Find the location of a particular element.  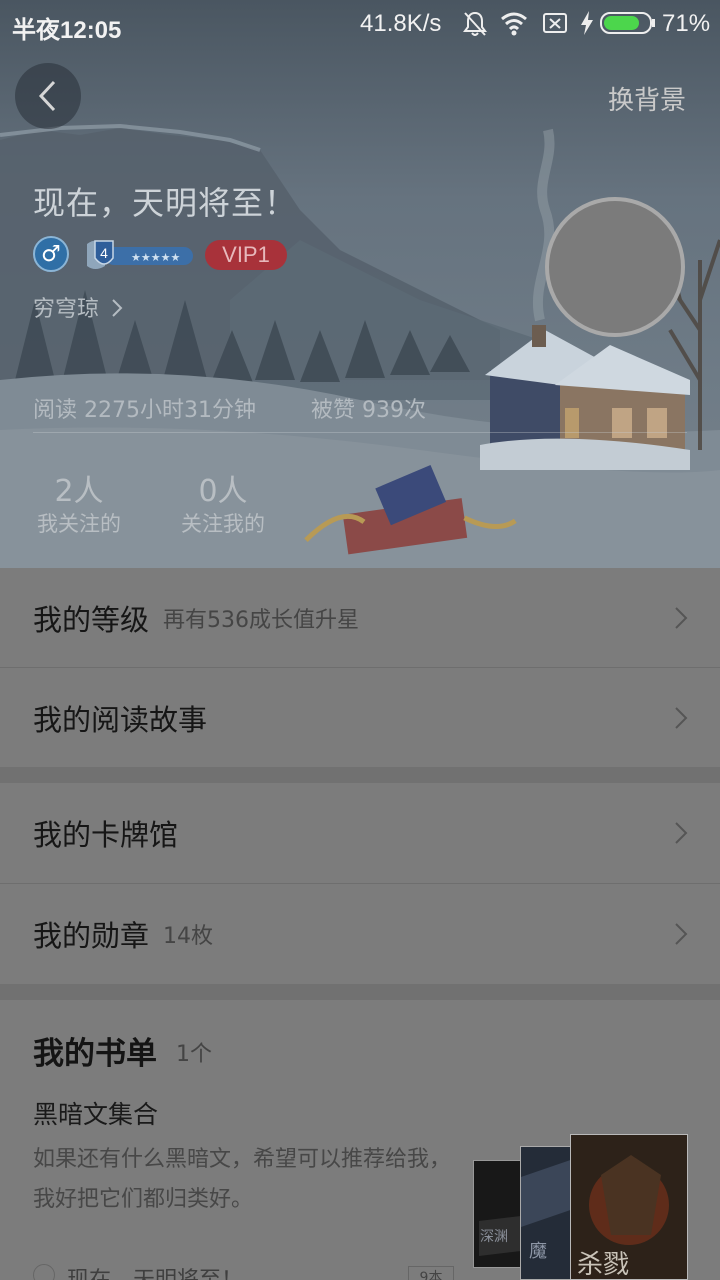

menu-item-sub: 14枚 is located at coordinates (188, 936).